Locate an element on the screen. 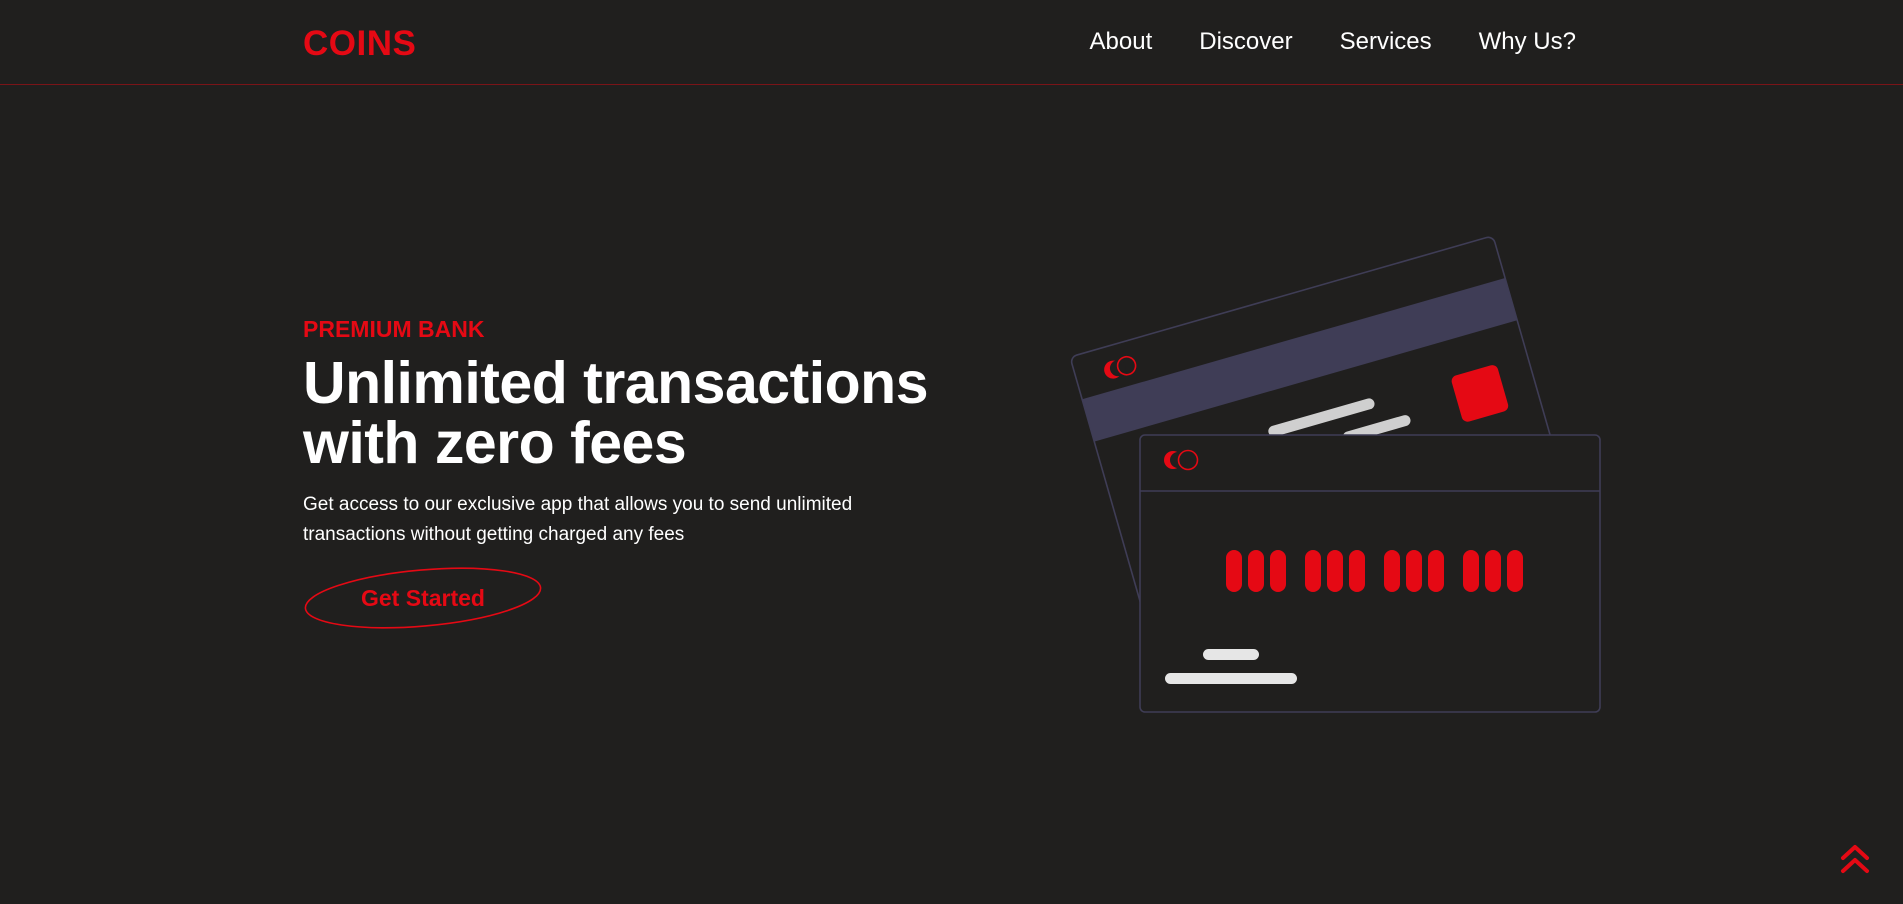 The image size is (1903, 904). site-header: COINS About Discover Services Why Us? is located at coordinates (951, 42).